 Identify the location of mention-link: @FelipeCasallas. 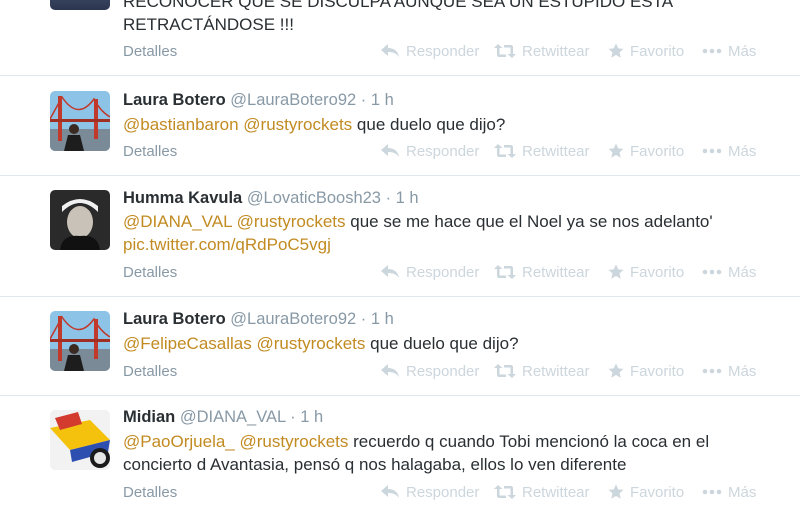
(187, 343).